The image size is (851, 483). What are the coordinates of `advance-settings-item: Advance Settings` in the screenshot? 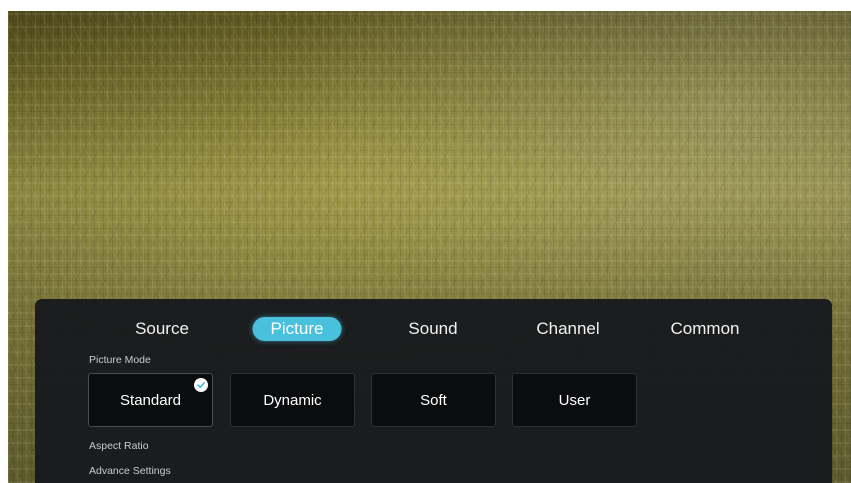 It's located at (130, 471).